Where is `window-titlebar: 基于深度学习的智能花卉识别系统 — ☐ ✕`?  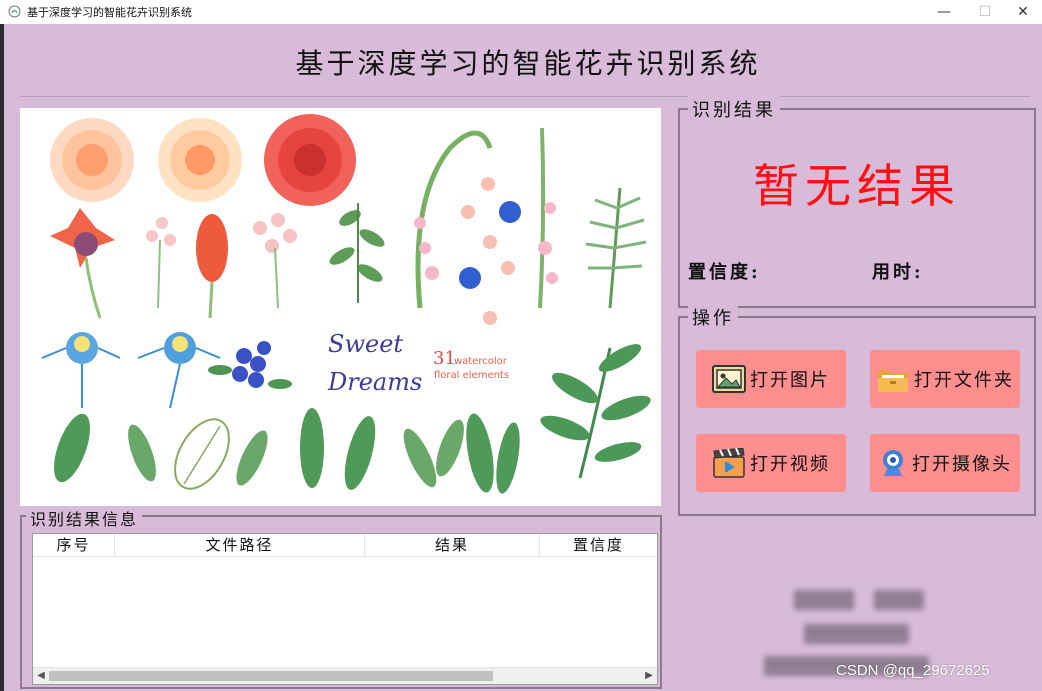
window-titlebar: 基于深度学习的智能花卉识别系统 — ☐ ✕ is located at coordinates (521, 12).